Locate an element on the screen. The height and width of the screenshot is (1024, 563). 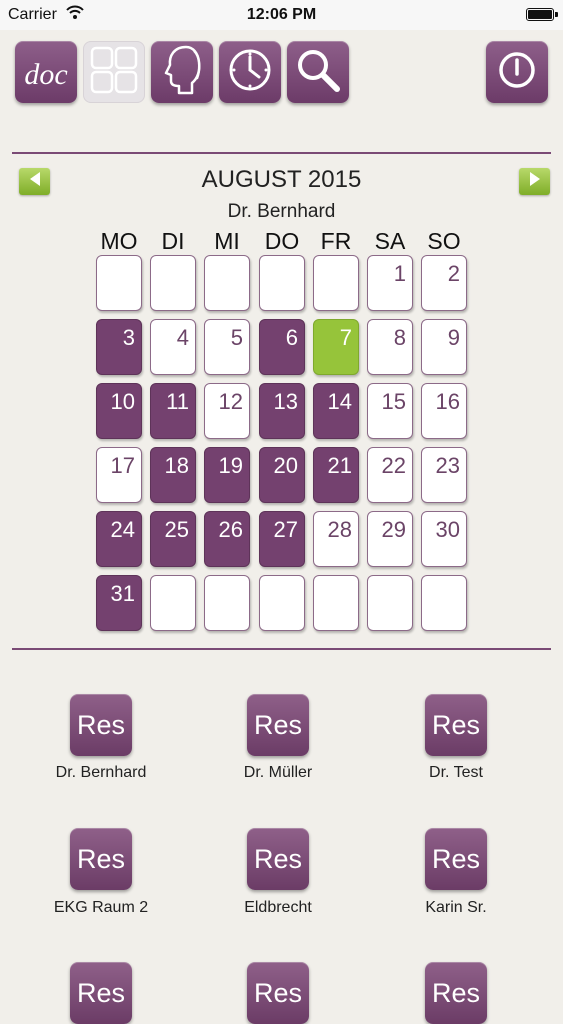
resource-label: Dr. Müller is located at coordinates (278, 772).